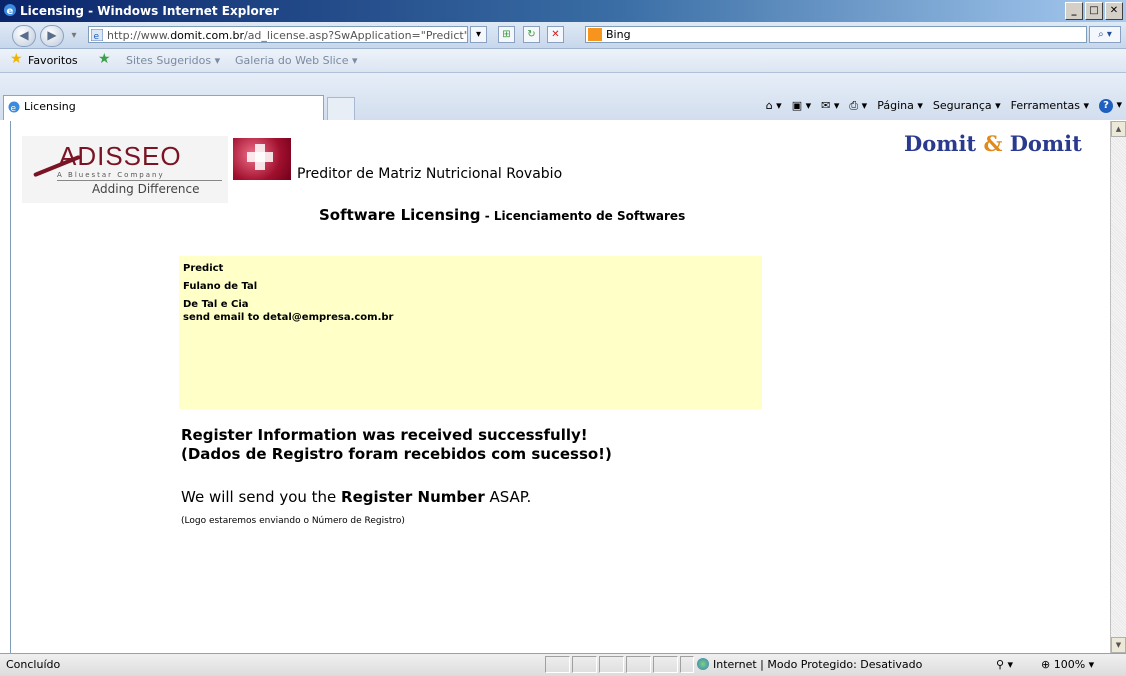  I want to click on print-icon: ⎙ ▾, so click(858, 106).